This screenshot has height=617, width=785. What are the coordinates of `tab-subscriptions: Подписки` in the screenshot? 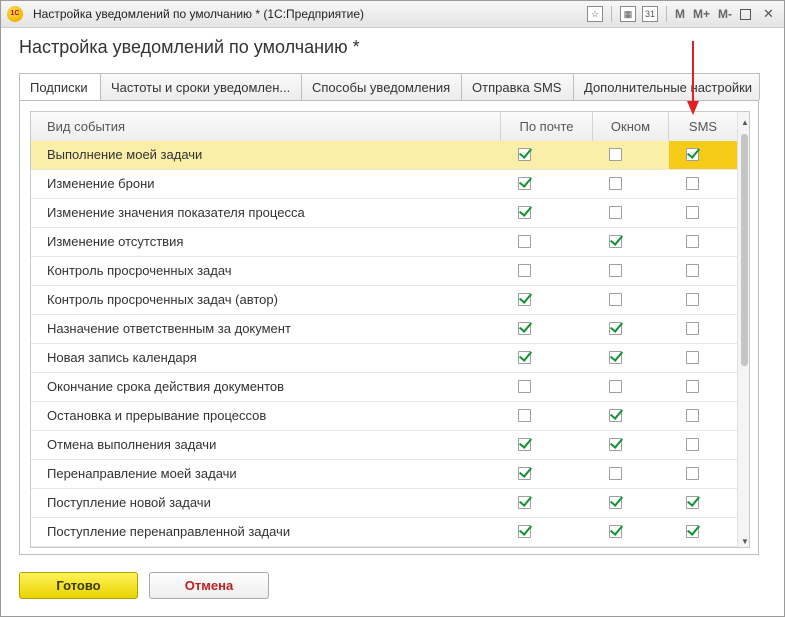 It's located at (60, 87).